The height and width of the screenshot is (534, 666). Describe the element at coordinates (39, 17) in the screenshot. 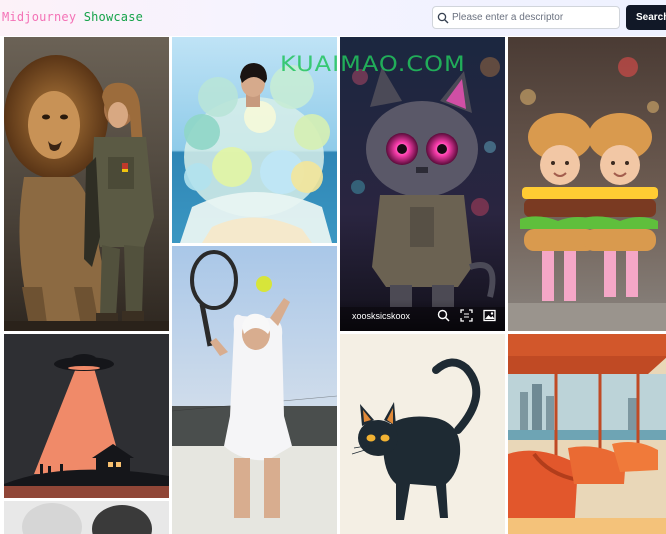

I see `logo-text-midjourney: Midjourney` at that location.